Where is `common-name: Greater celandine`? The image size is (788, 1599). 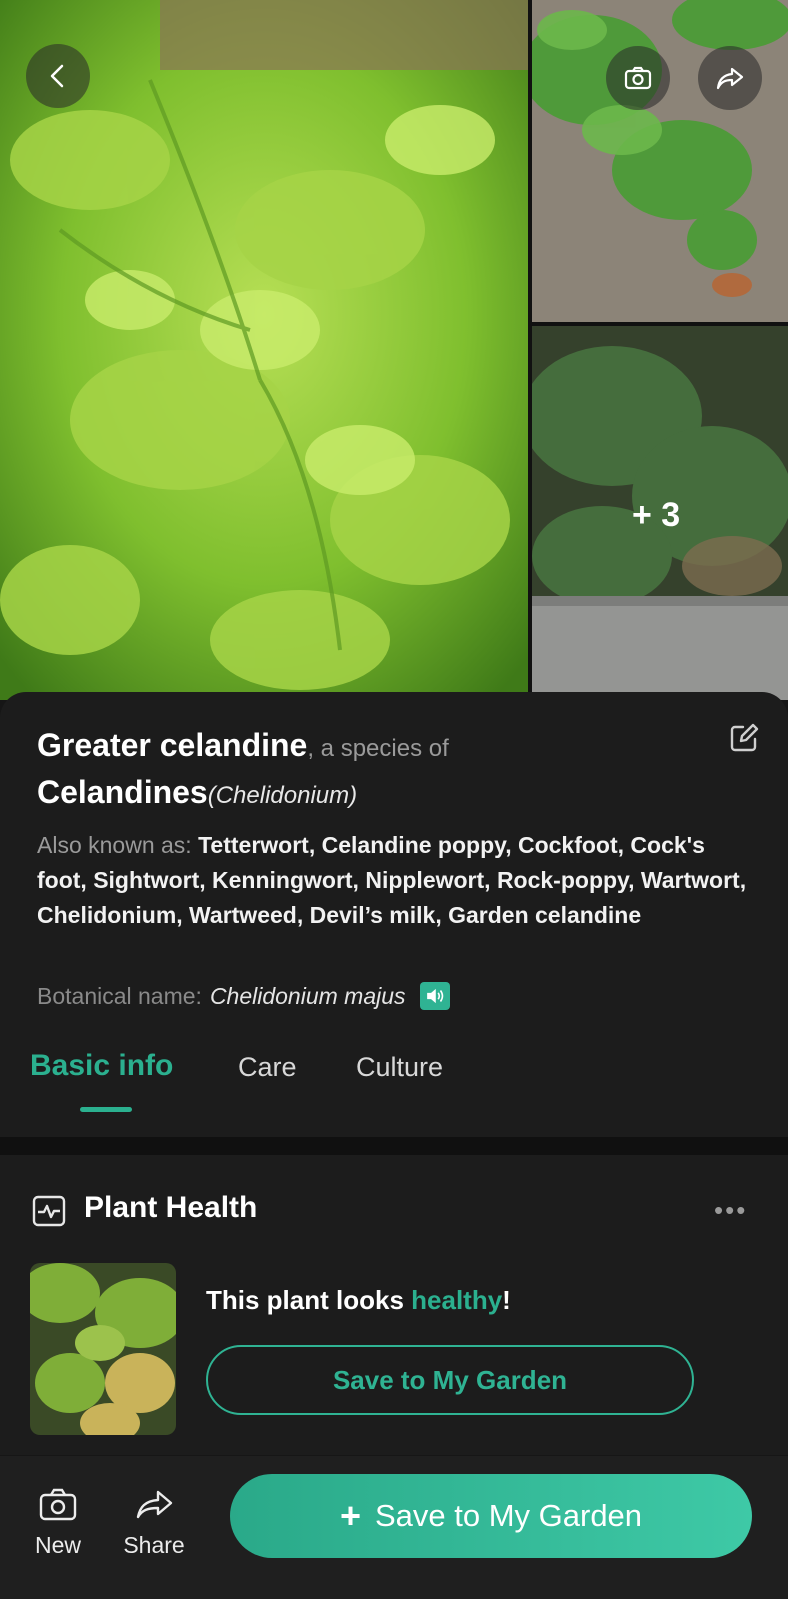 common-name: Greater celandine is located at coordinates (172, 745).